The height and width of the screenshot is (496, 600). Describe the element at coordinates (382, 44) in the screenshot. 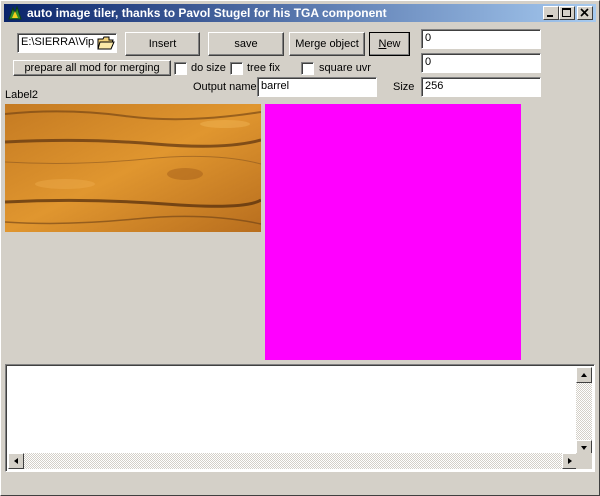

I see `new-button-accel: N` at that location.